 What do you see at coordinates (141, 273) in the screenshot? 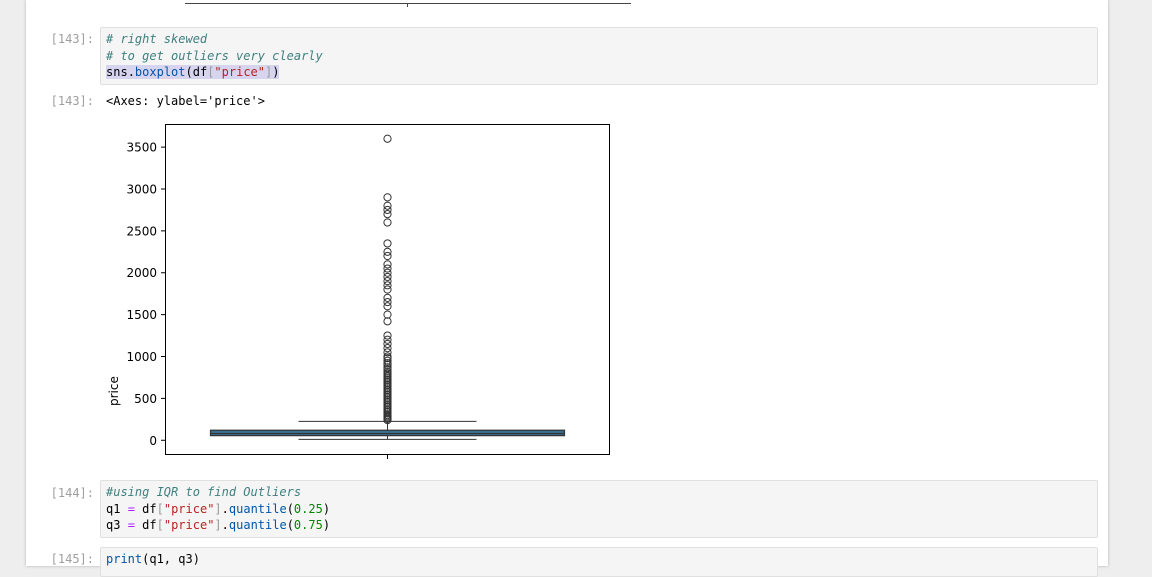
I see `y-tick-label: 2000` at bounding box center [141, 273].